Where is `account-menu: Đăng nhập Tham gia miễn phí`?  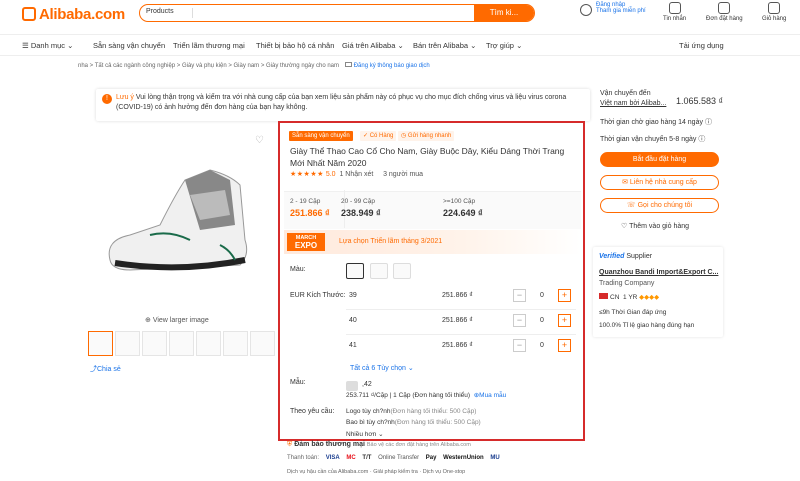 account-menu: Đăng nhập Tham gia miễn phí is located at coordinates (613, 9).